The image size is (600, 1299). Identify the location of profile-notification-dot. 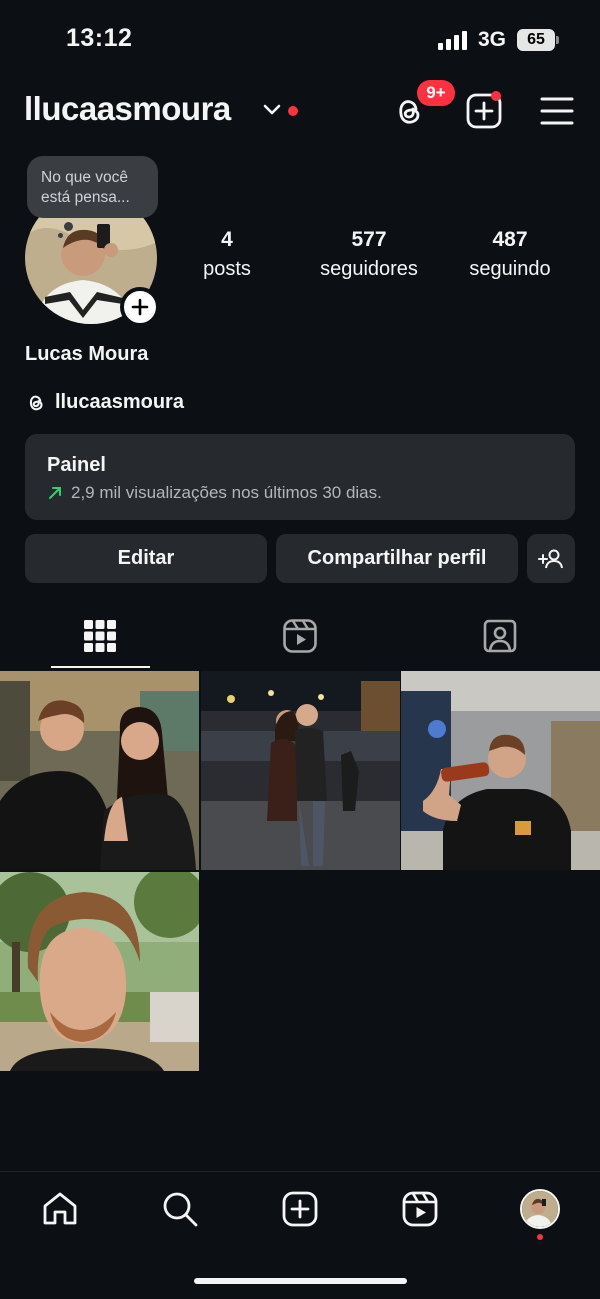
(540, 1237).